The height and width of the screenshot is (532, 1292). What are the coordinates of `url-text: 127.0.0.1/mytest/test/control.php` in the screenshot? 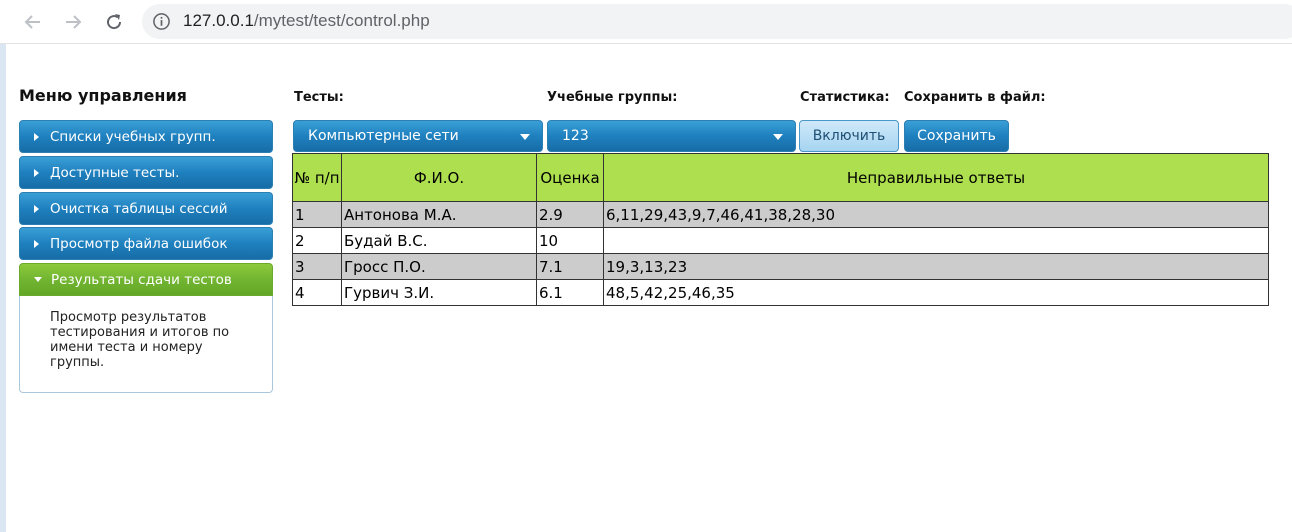 It's located at (306, 21).